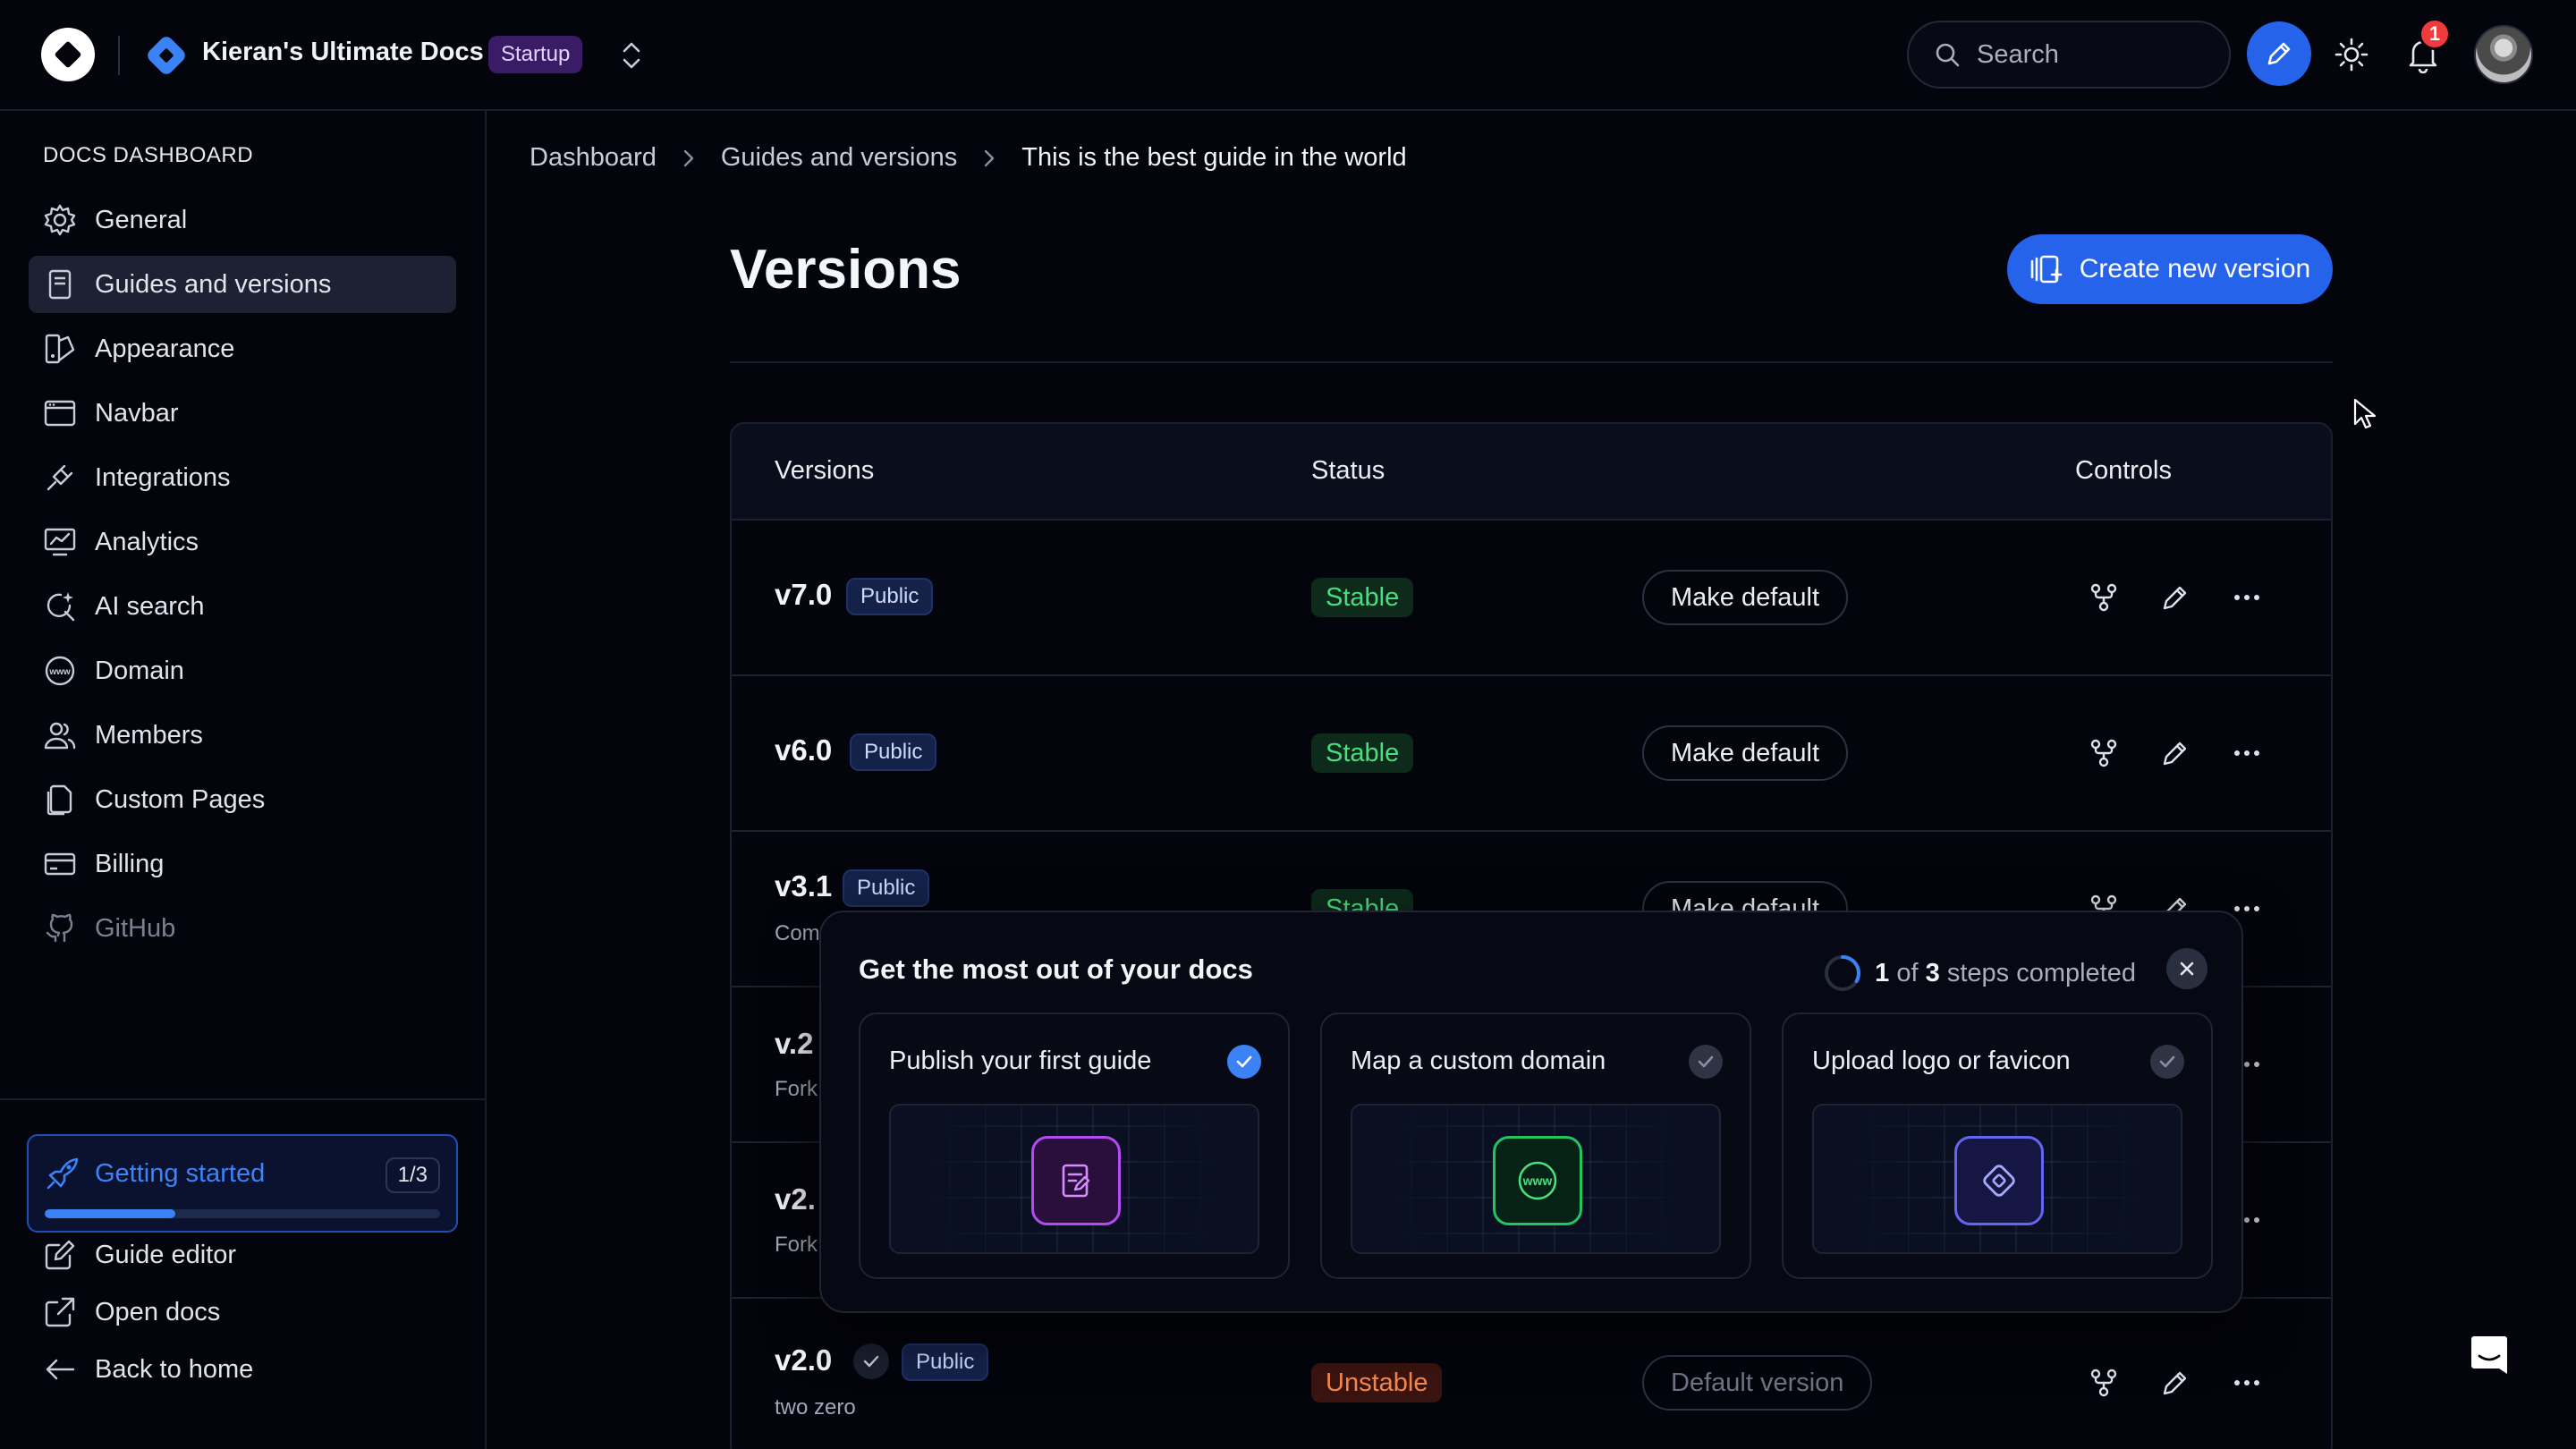  Describe the element at coordinates (149, 735) in the screenshot. I see `sidebar-item-label: Members` at that location.